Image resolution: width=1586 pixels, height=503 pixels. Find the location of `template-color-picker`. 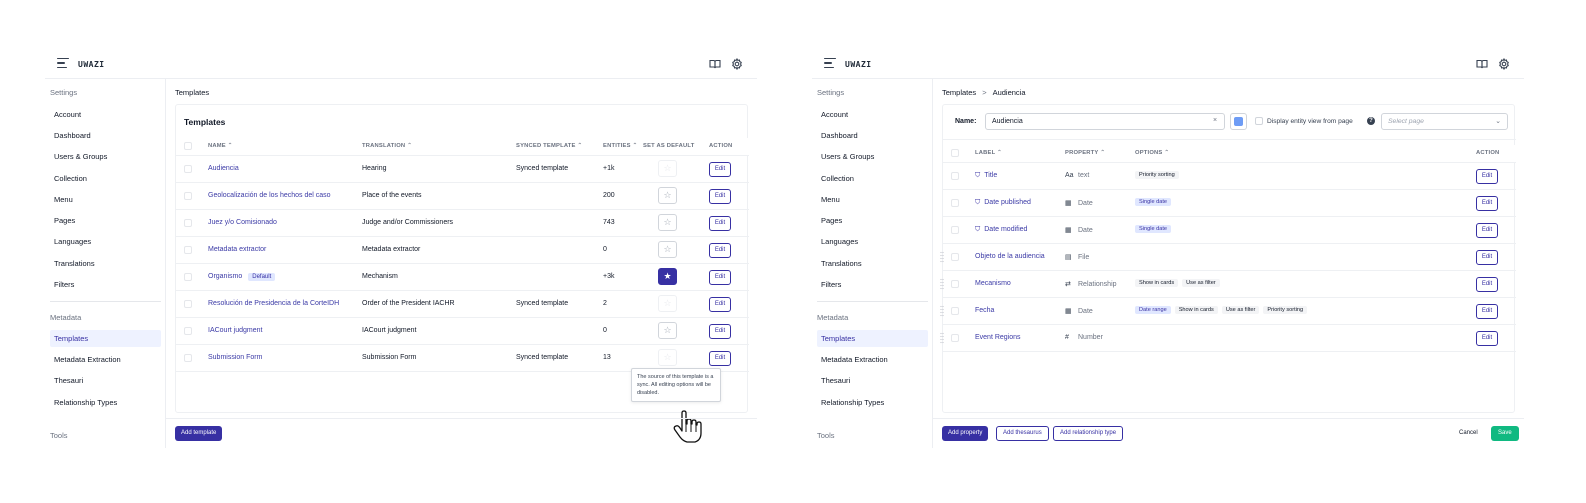

template-color-picker is located at coordinates (1238, 121).